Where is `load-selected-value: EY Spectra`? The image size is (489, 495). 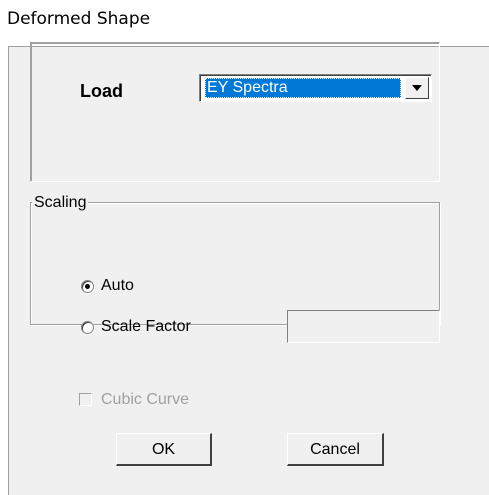 load-selected-value: EY Spectra is located at coordinates (303, 88).